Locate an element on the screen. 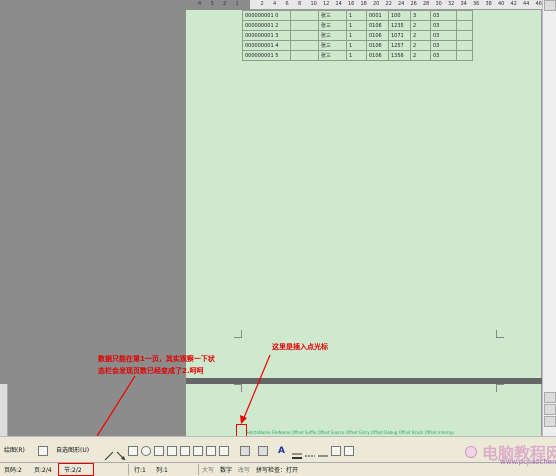  autoshapes-menu-button: 自选图形(U) is located at coordinates (72, 451).